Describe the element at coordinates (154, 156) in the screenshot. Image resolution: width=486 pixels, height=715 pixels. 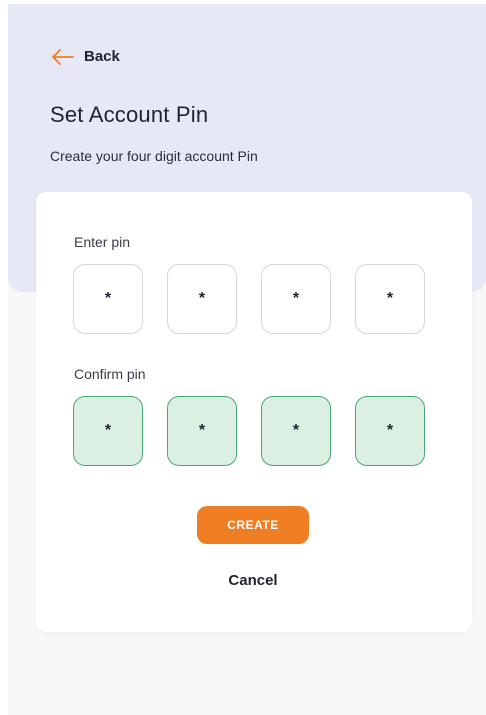
I see `page-subtitle: Create your four digit account Pin` at that location.